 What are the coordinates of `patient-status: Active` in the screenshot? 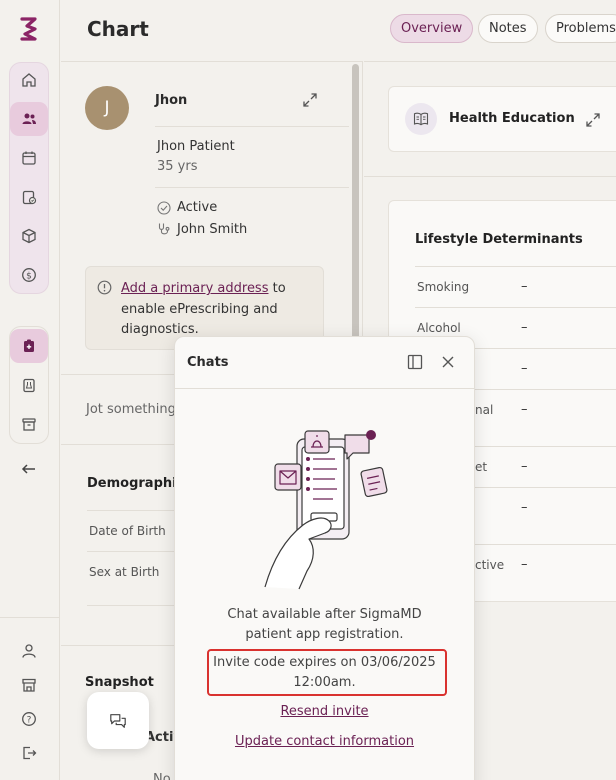 It's located at (197, 207).